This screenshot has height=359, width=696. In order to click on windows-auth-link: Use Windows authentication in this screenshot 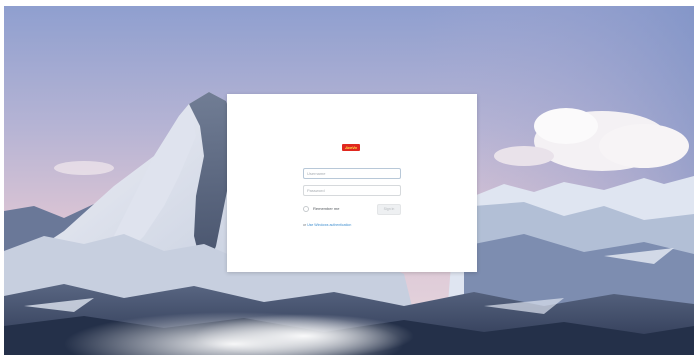, I will do `click(329, 225)`.